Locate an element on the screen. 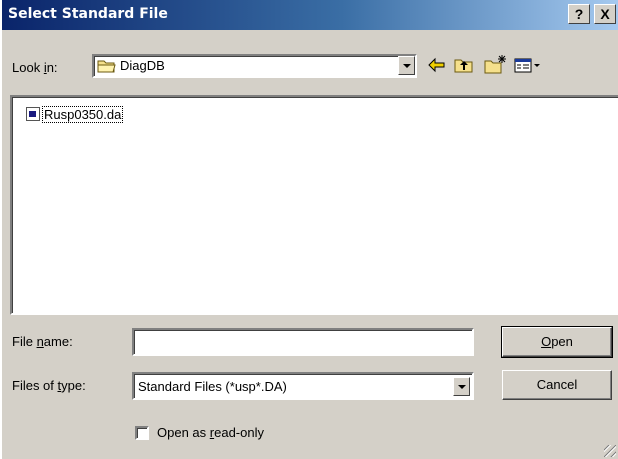 This screenshot has height=459, width=618. close-icon: X is located at coordinates (605, 14).